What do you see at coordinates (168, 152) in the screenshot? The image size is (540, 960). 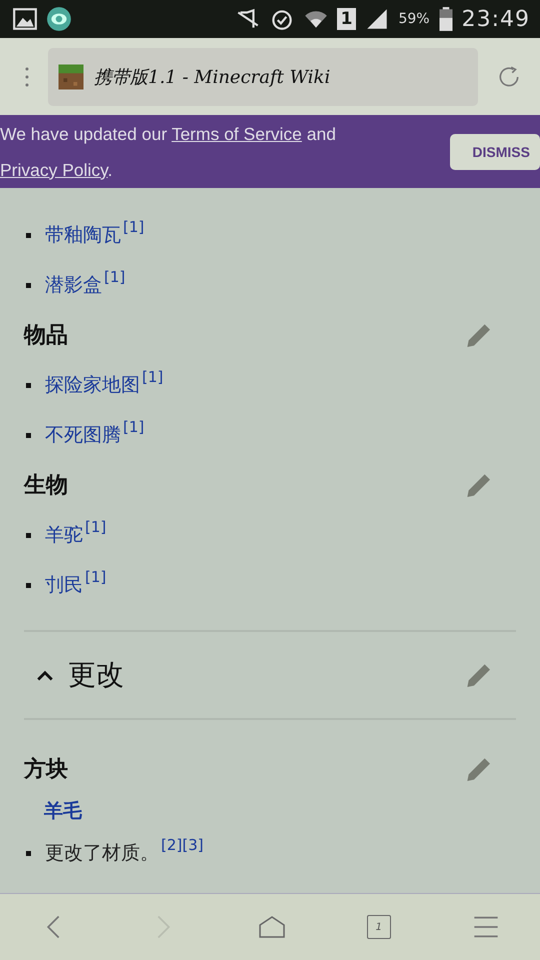 I see `notice-text: We have updated our Terms of Service and Privacy Policy.` at bounding box center [168, 152].